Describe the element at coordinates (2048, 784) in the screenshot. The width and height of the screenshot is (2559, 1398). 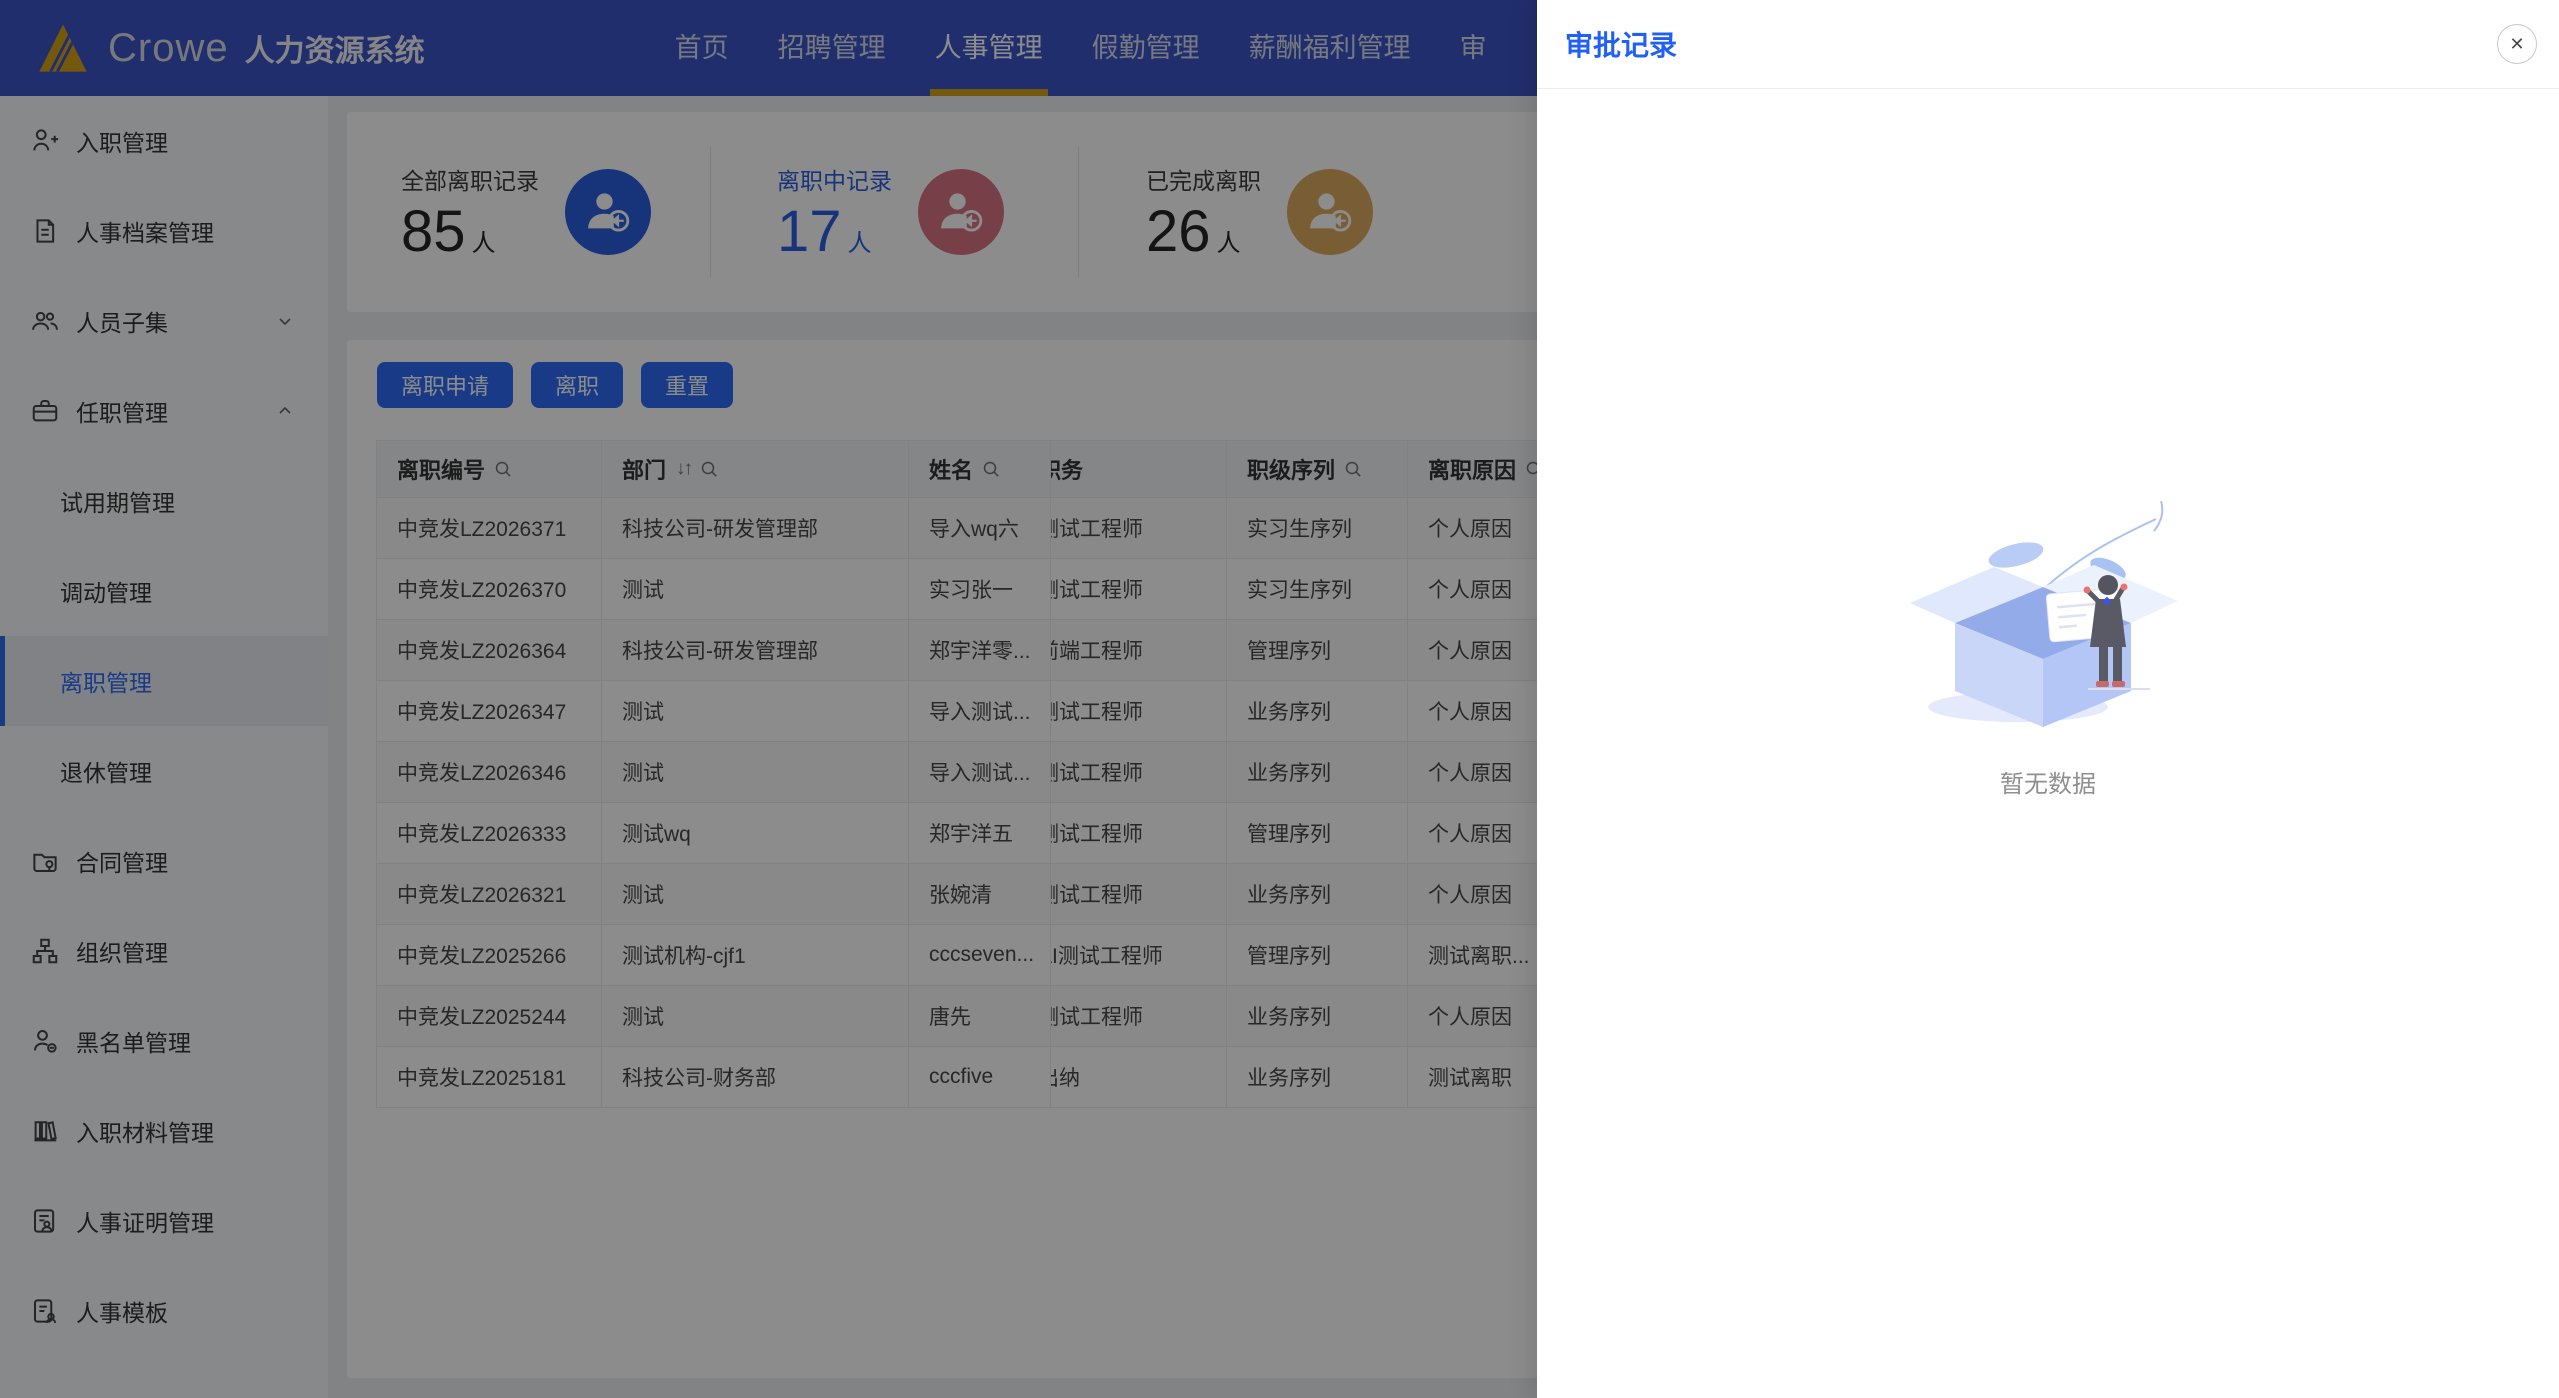
I see `empty-text: 暂无数据` at that location.